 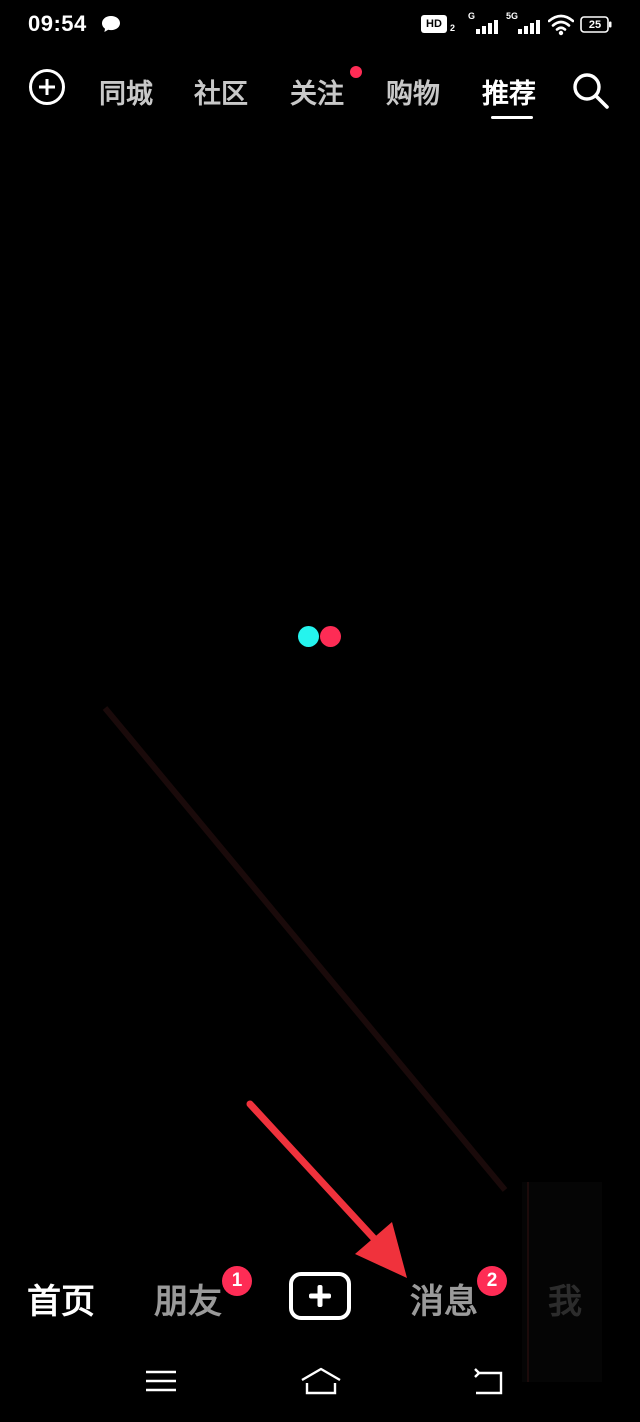 I want to click on tab-home: 首页, so click(x=61, y=1298).